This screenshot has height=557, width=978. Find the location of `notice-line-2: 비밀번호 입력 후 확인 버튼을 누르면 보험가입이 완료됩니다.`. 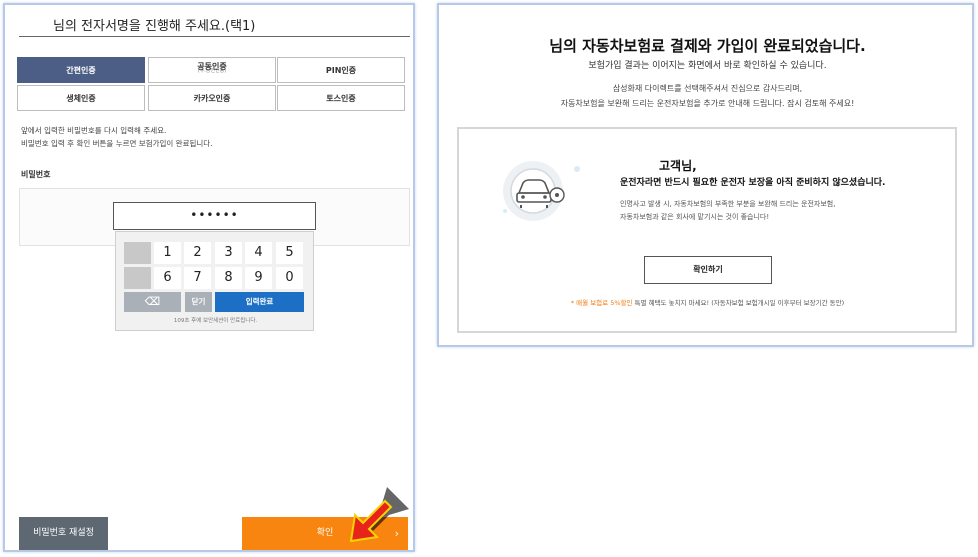

notice-line-2: 비밀번호 입력 후 확인 버튼을 누르면 보험가입이 완료됩니다. is located at coordinates (117, 143).